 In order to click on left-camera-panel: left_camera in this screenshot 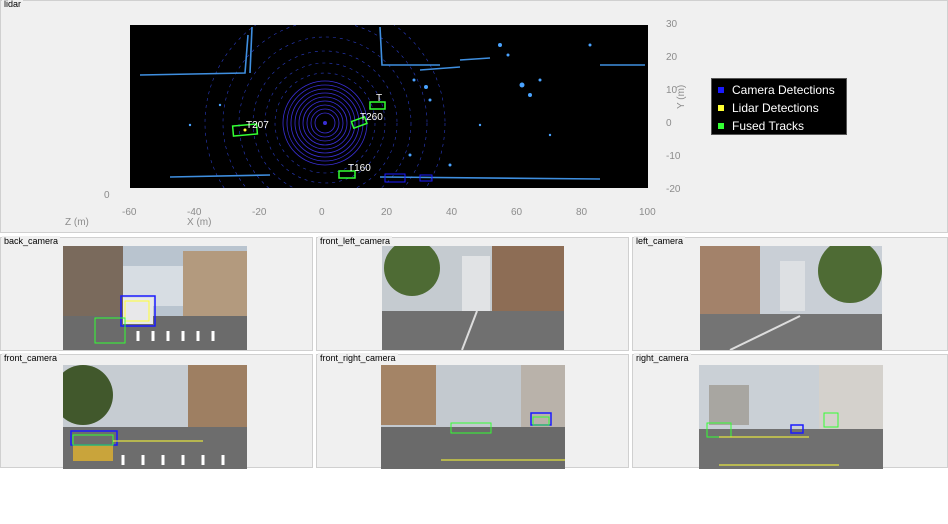, I will do `click(790, 293)`.